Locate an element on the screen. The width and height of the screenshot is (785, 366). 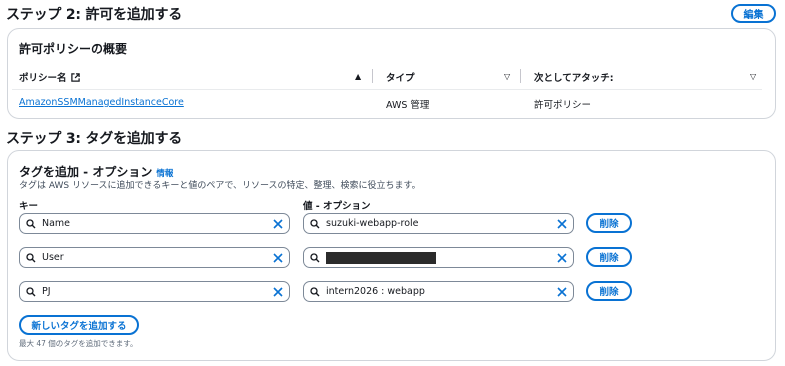
column-label: 次としてアタッチ: is located at coordinates (574, 78).